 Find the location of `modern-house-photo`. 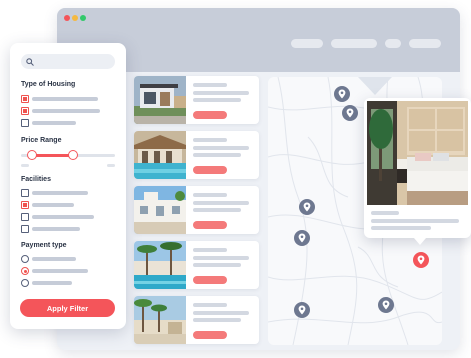

modern-house-photo is located at coordinates (160, 100).